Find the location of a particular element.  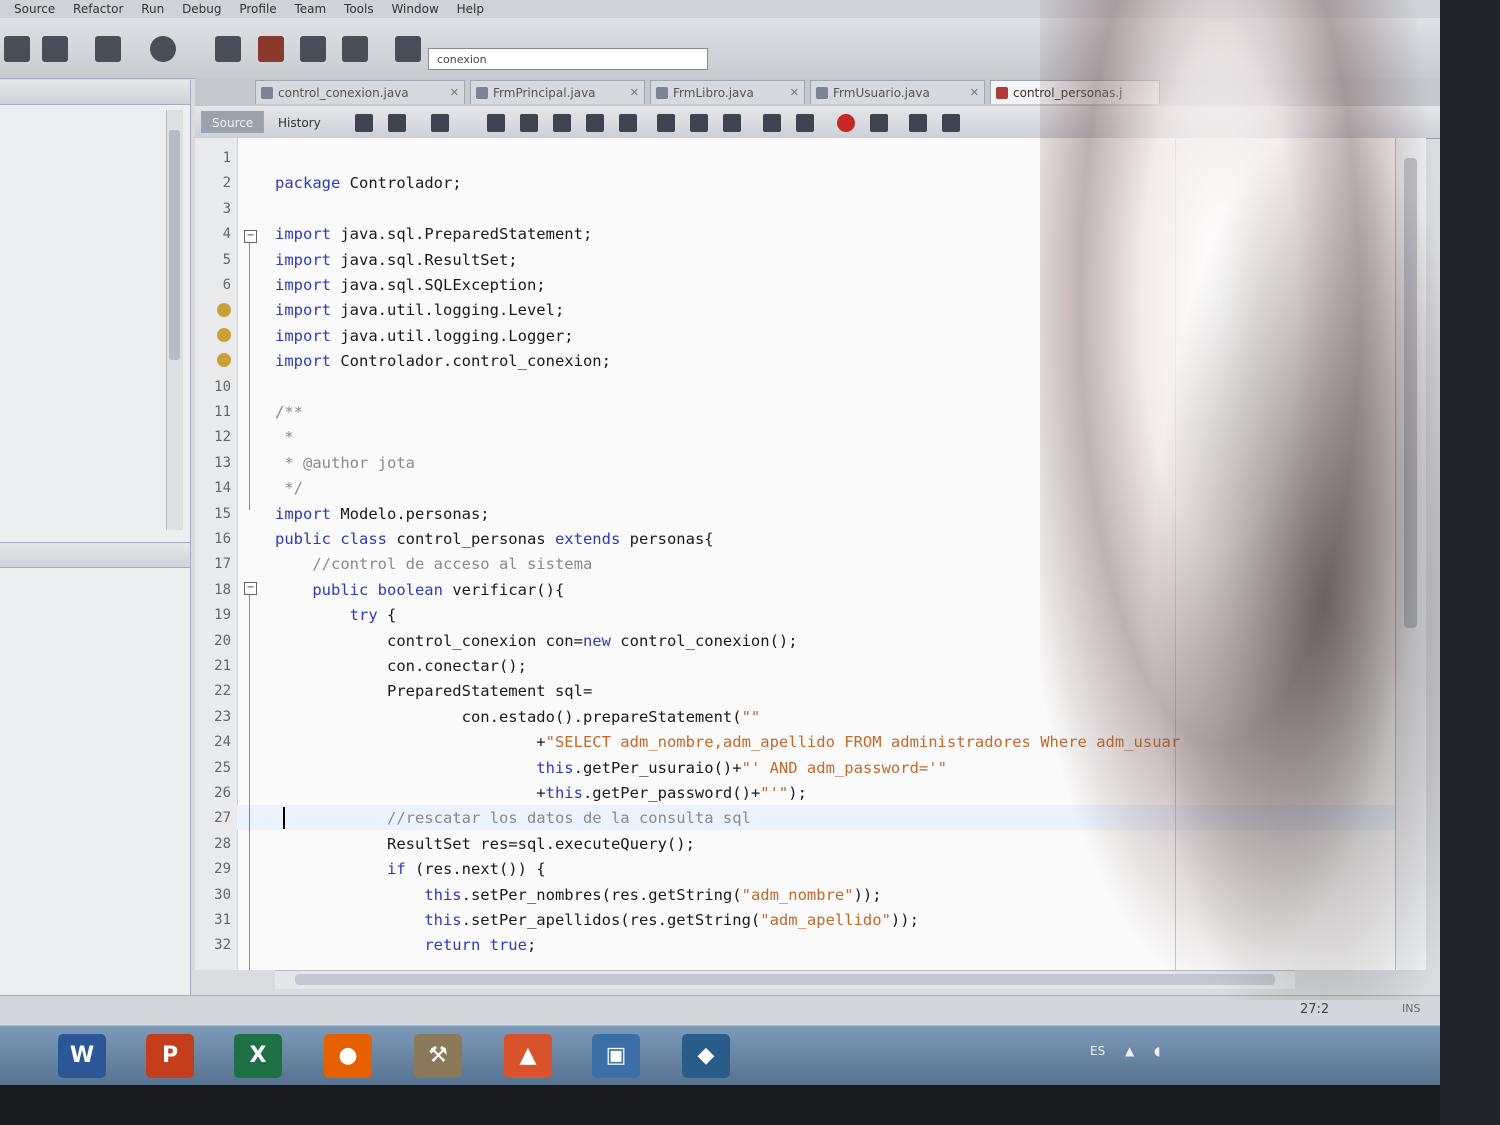

source-tab: Source is located at coordinates (233, 122).